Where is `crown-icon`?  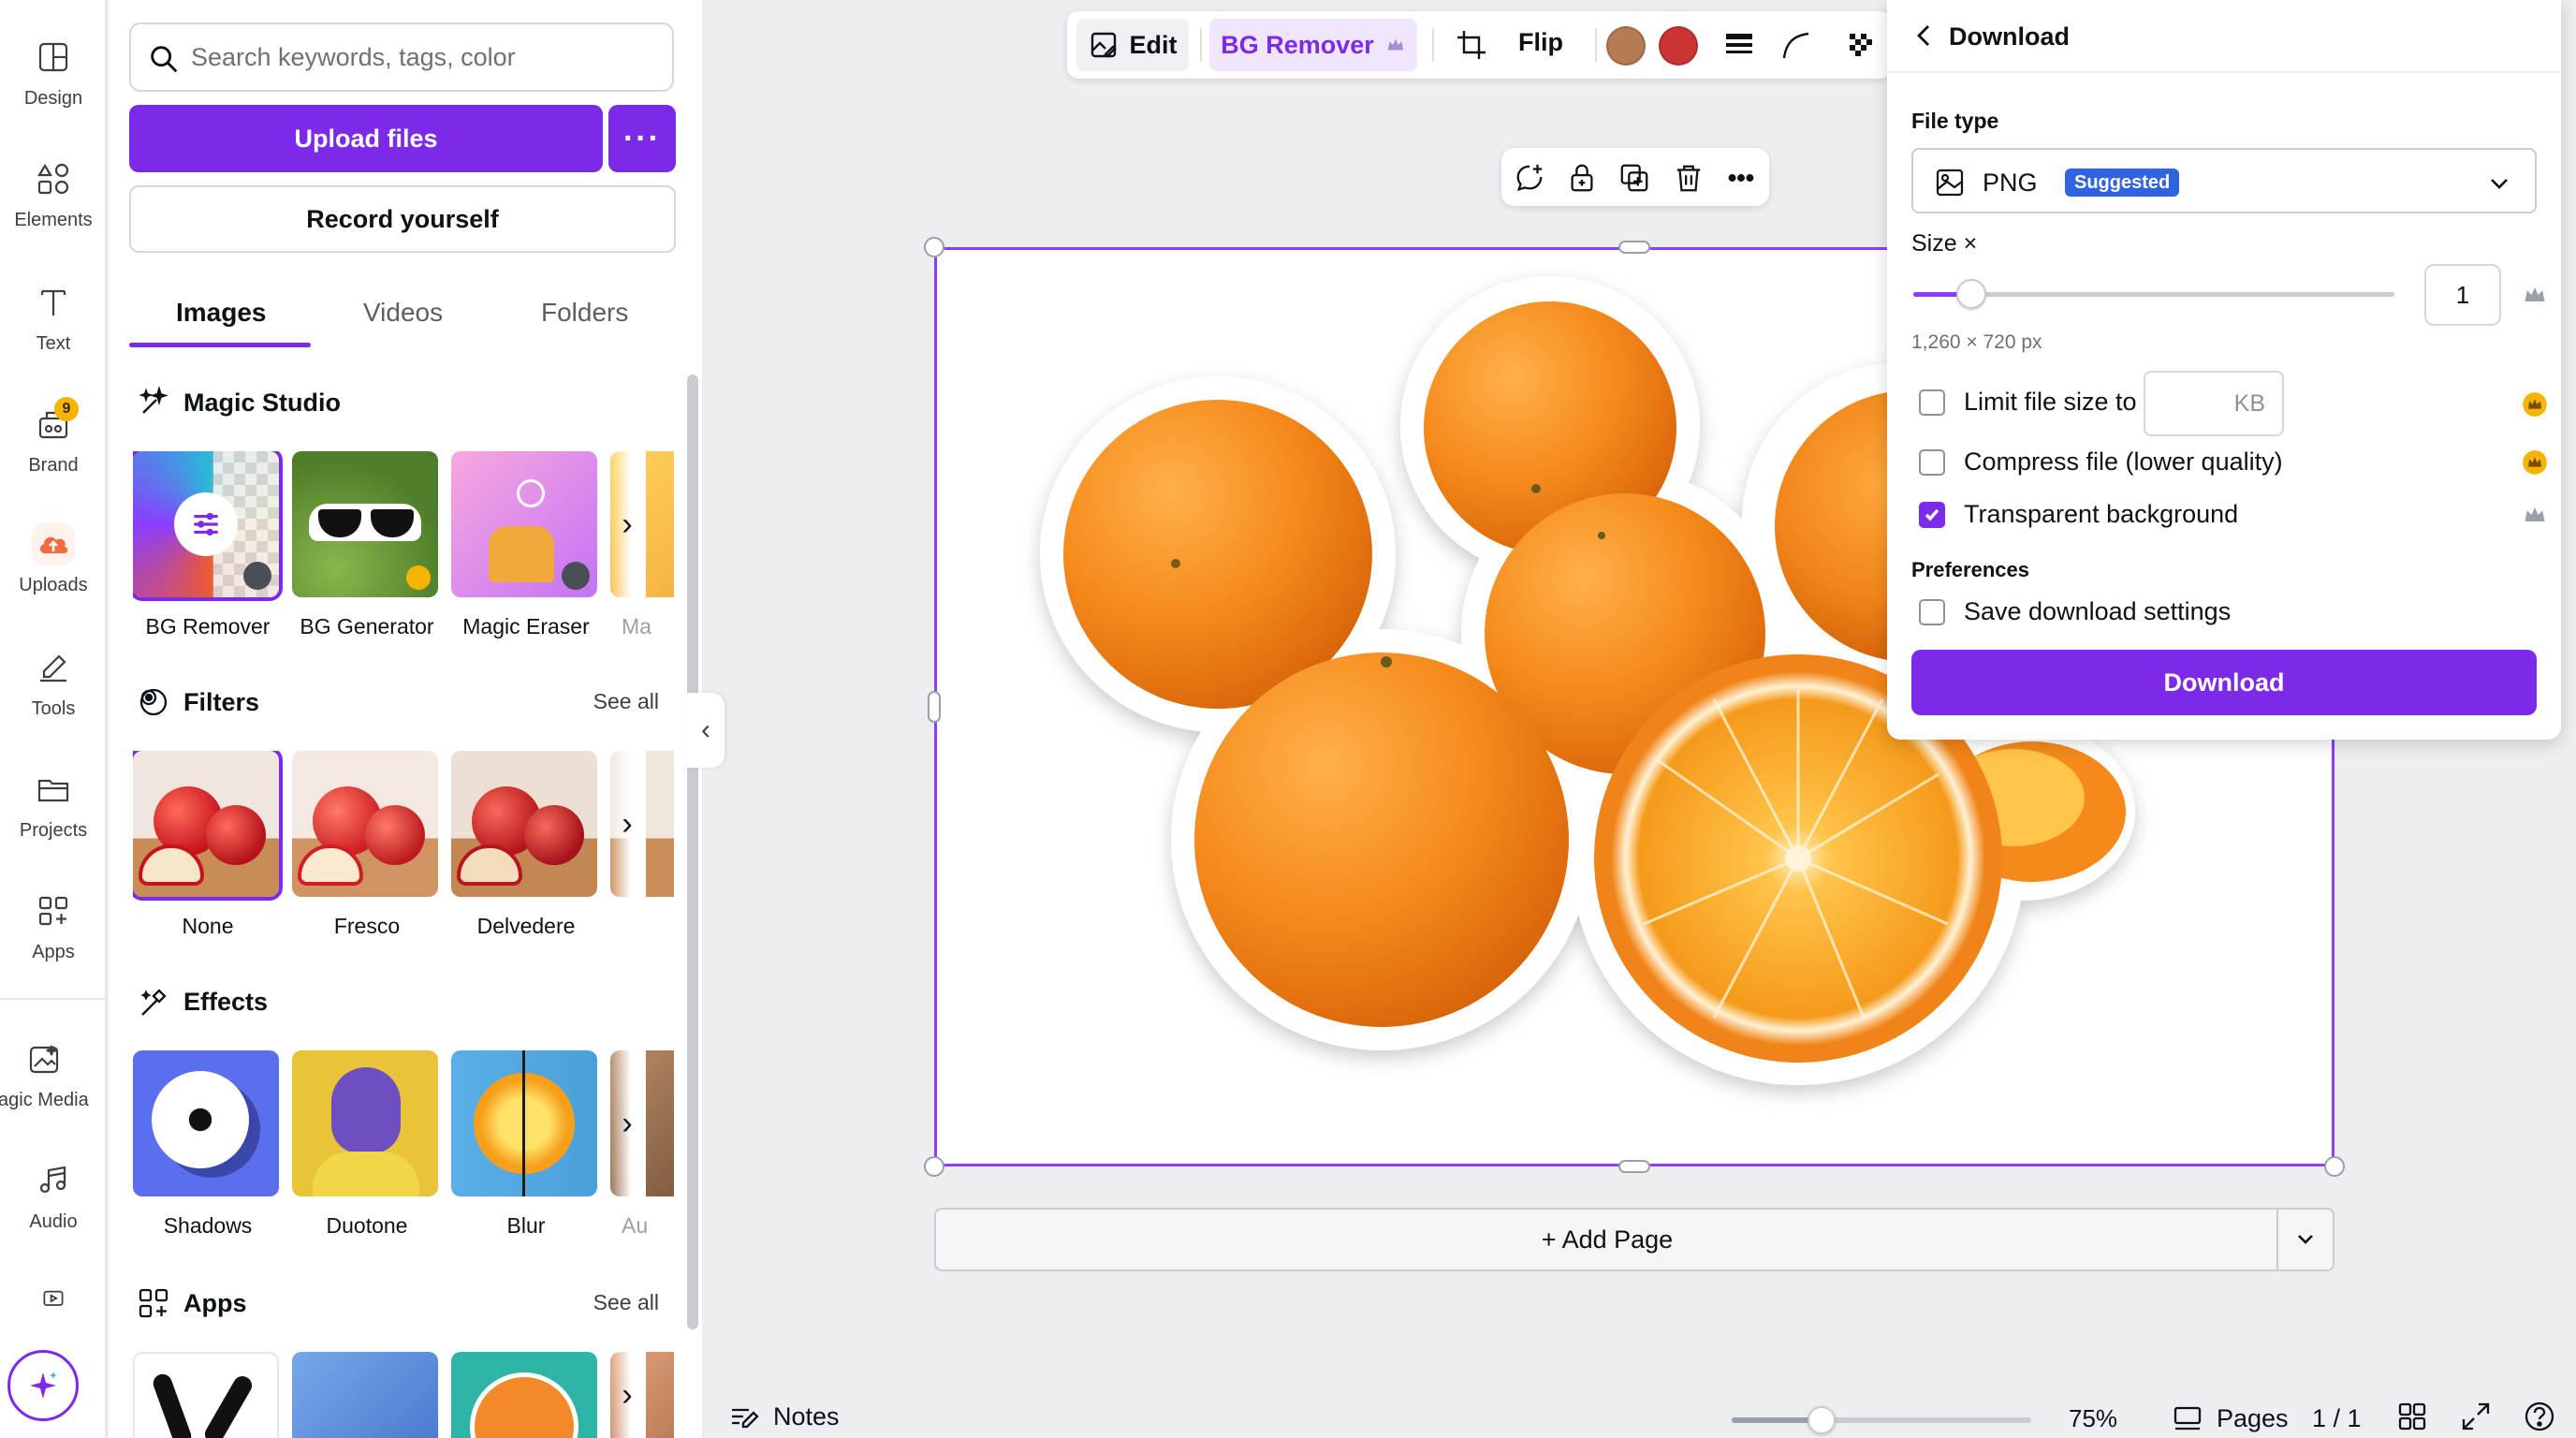 crown-icon is located at coordinates (2535, 515).